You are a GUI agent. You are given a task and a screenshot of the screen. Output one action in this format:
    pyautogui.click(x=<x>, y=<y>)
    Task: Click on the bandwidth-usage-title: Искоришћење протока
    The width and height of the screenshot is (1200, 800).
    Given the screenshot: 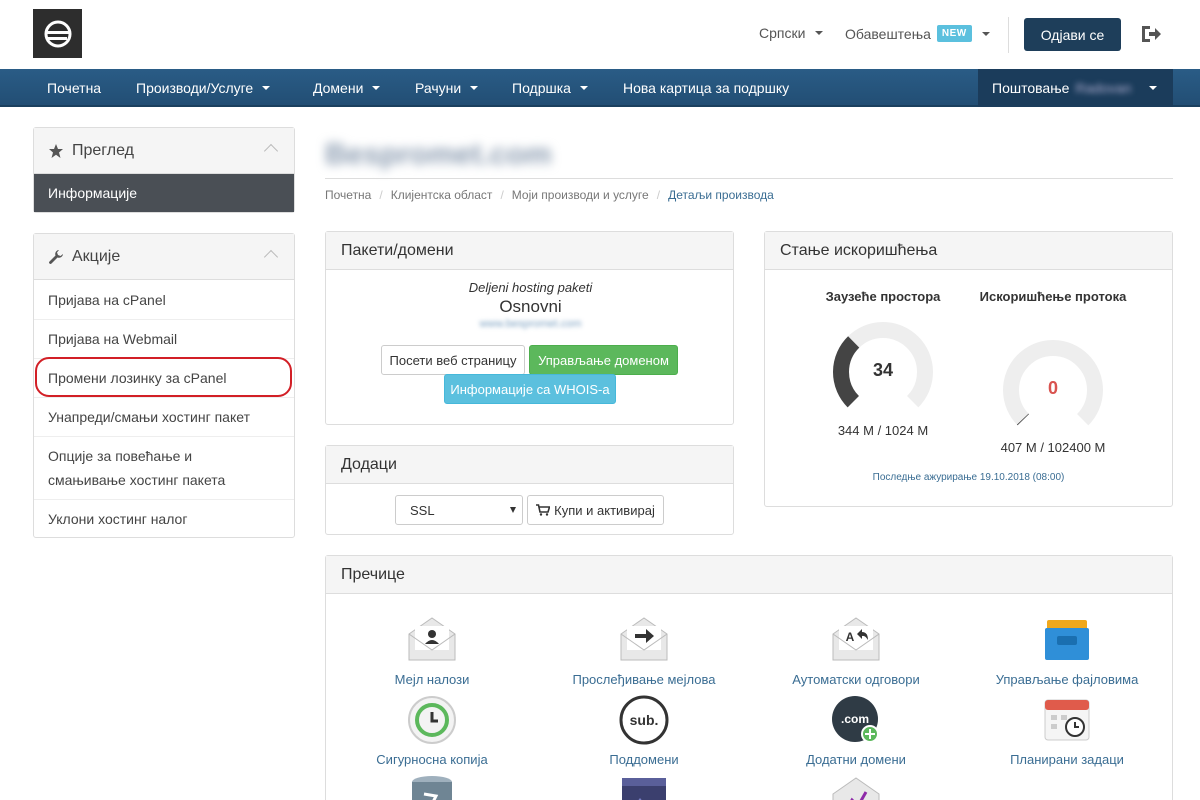 What is the action you would take?
    pyautogui.click(x=1053, y=296)
    